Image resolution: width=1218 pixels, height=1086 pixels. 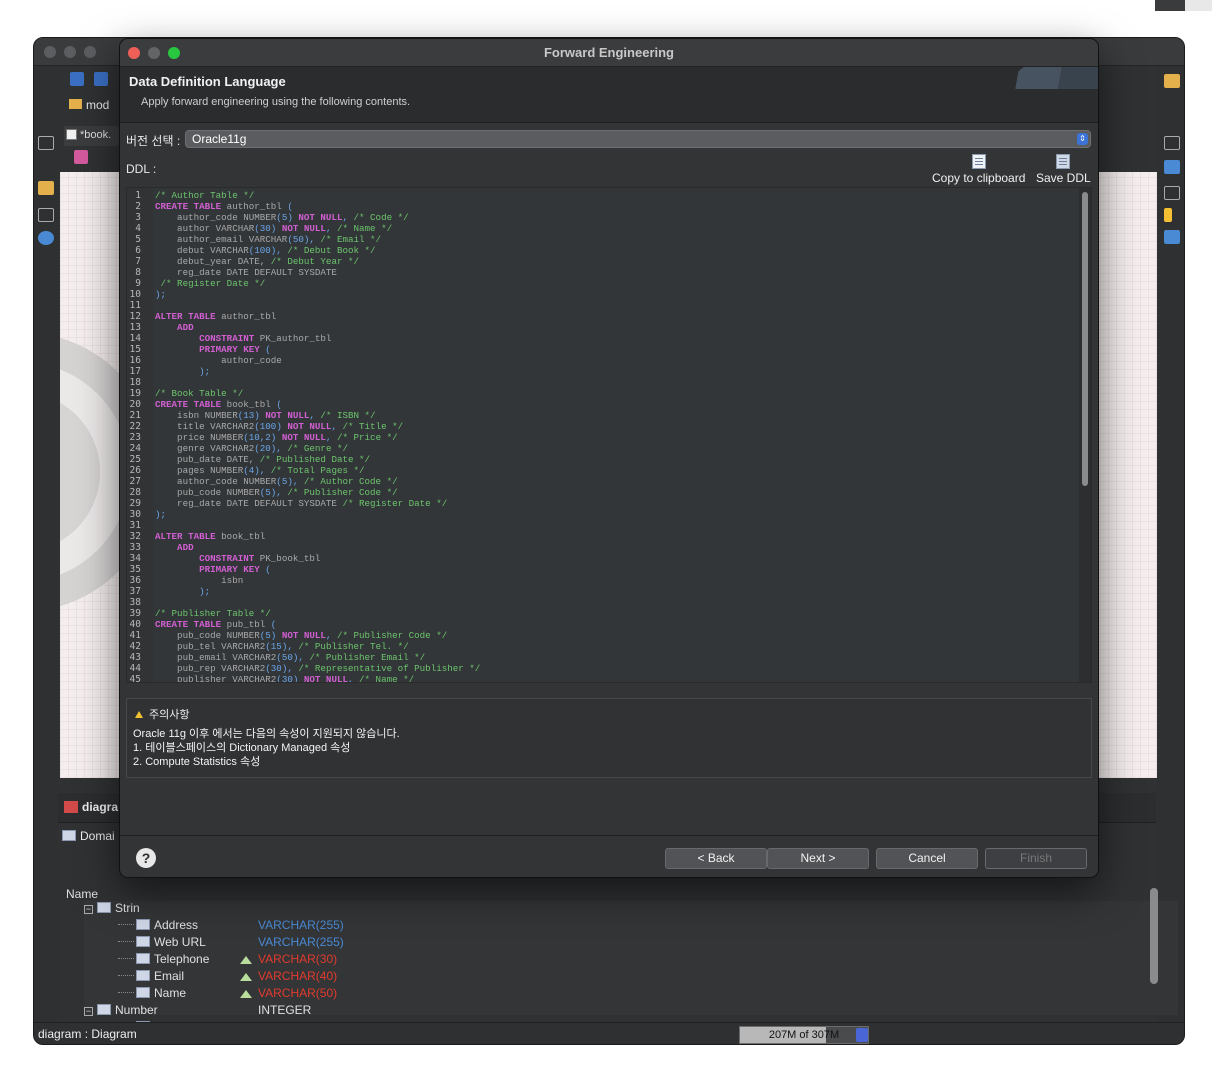 What do you see at coordinates (92, 136) in the screenshot?
I see `editor-tab: *book.` at bounding box center [92, 136].